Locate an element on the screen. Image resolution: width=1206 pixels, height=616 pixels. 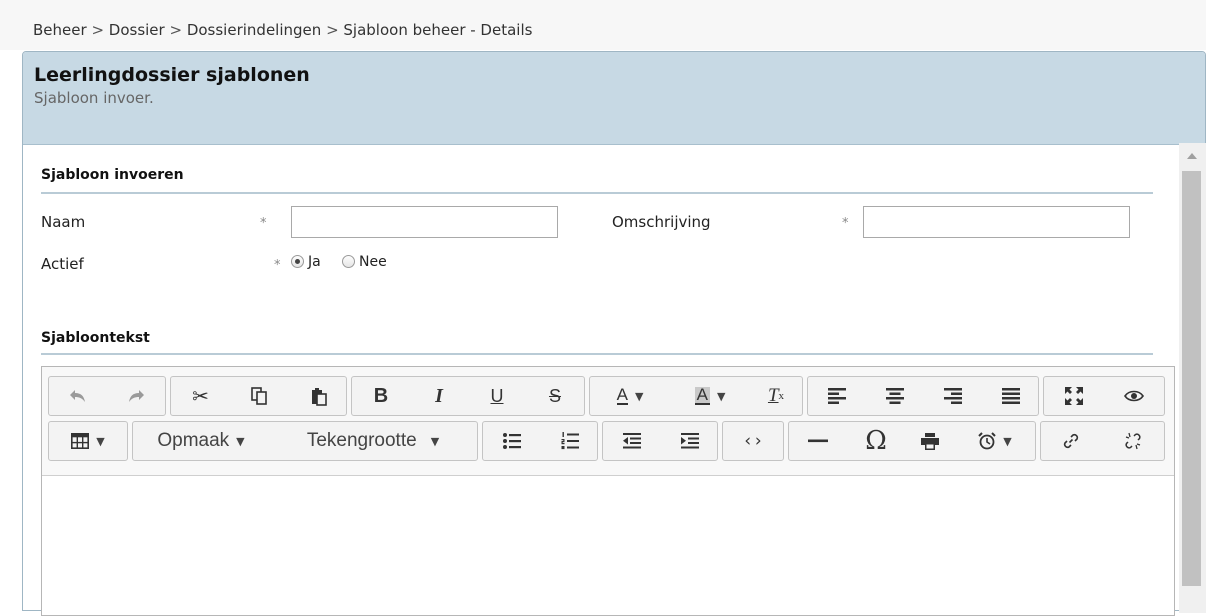
bold-icon: B is located at coordinates (381, 396).